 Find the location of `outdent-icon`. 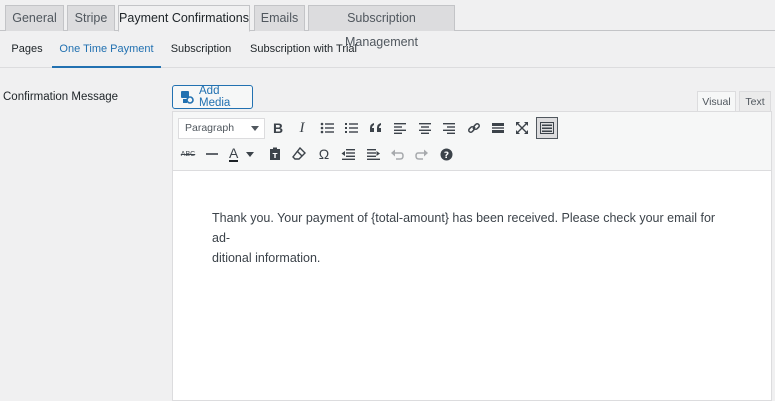

outdent-icon is located at coordinates (348, 154).